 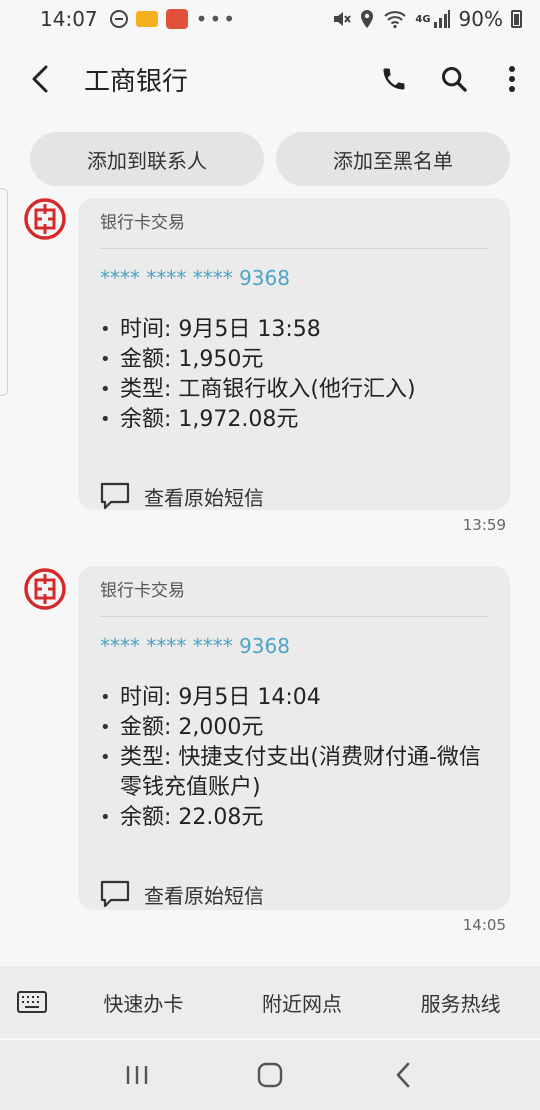 I want to click on phone-icon, so click(x=394, y=79).